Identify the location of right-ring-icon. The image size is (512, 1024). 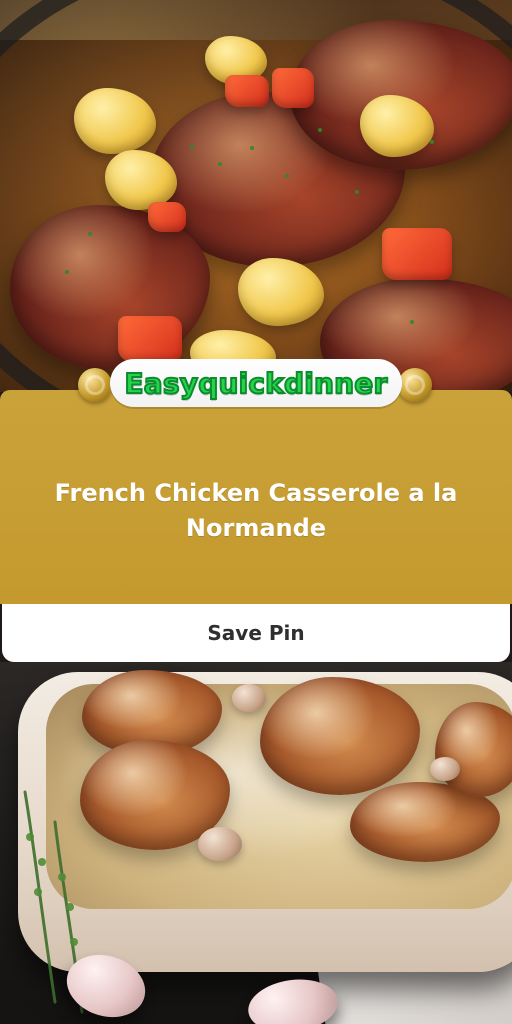
(415, 385).